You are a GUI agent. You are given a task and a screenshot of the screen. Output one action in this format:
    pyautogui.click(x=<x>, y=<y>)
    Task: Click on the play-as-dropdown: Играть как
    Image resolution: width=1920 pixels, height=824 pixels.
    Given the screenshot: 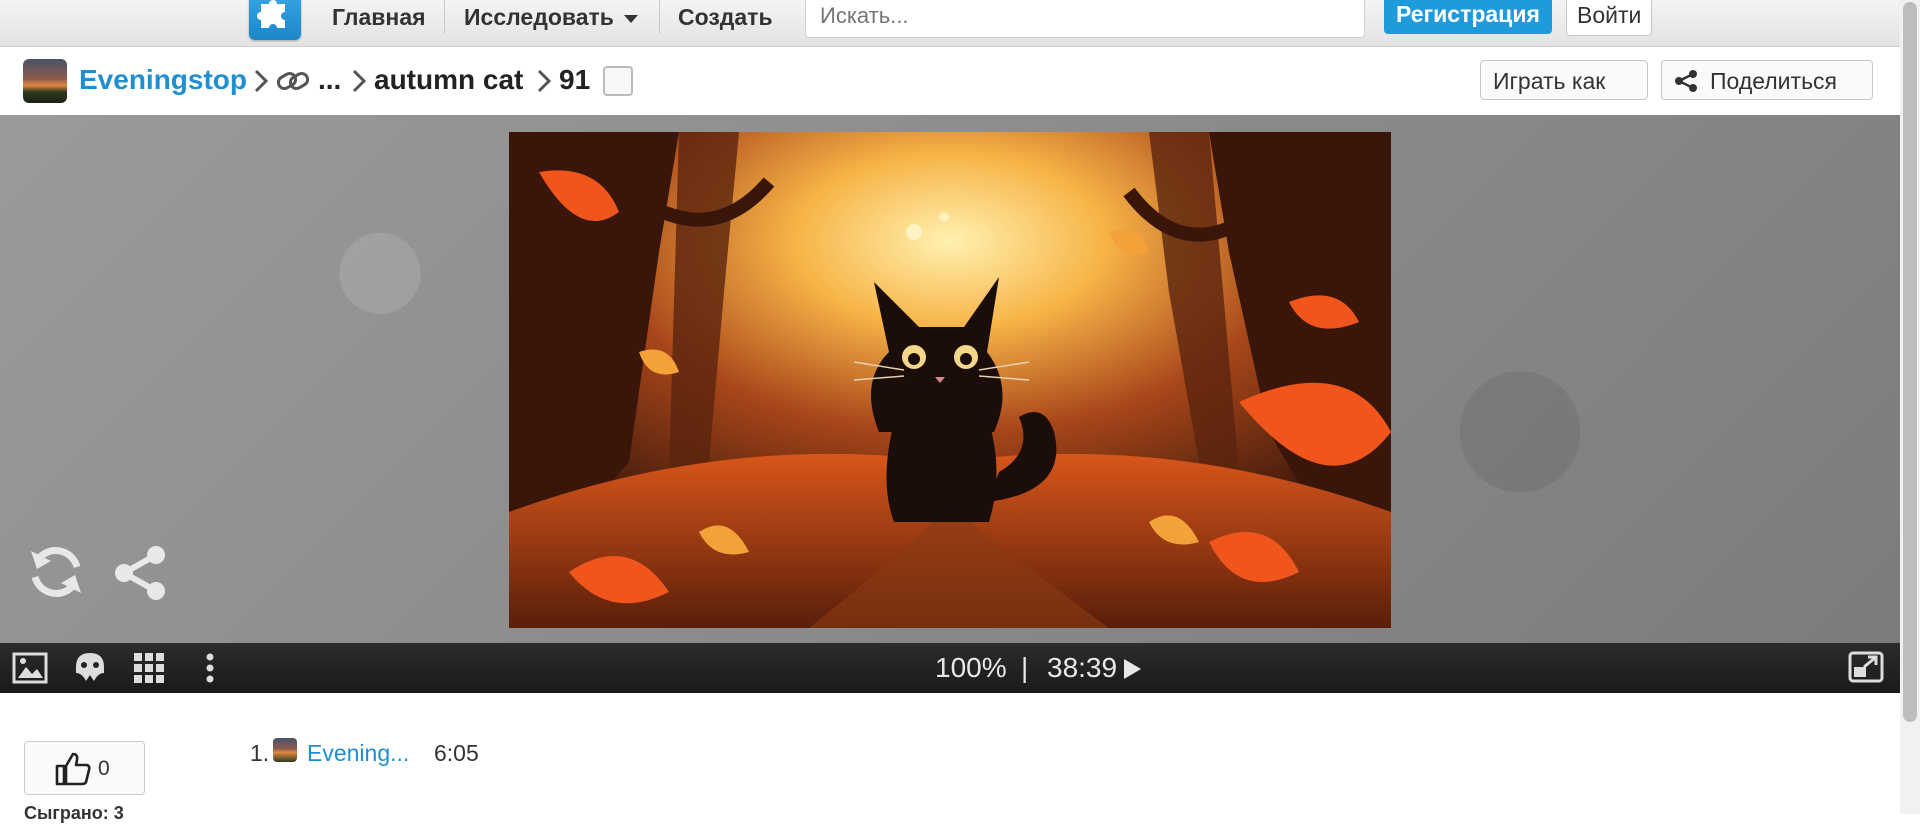 What is the action you would take?
    pyautogui.click(x=1564, y=93)
    